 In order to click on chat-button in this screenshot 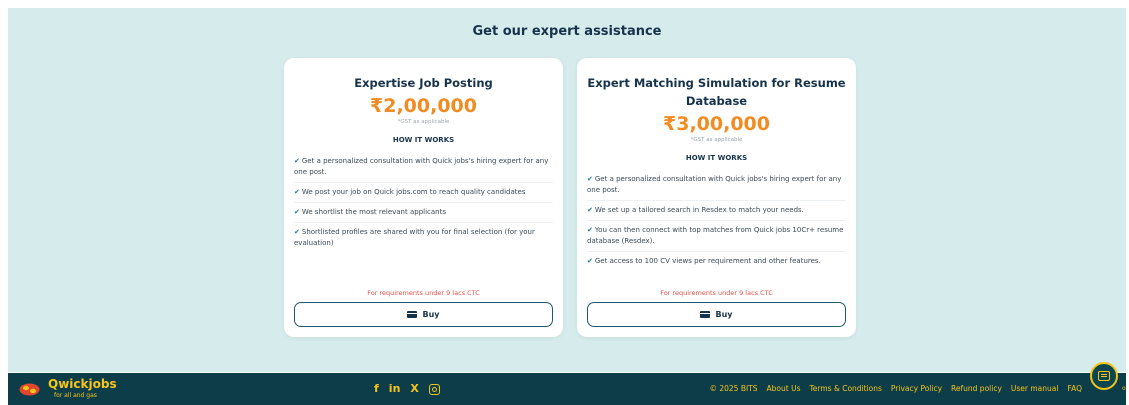, I will do `click(1104, 376)`.